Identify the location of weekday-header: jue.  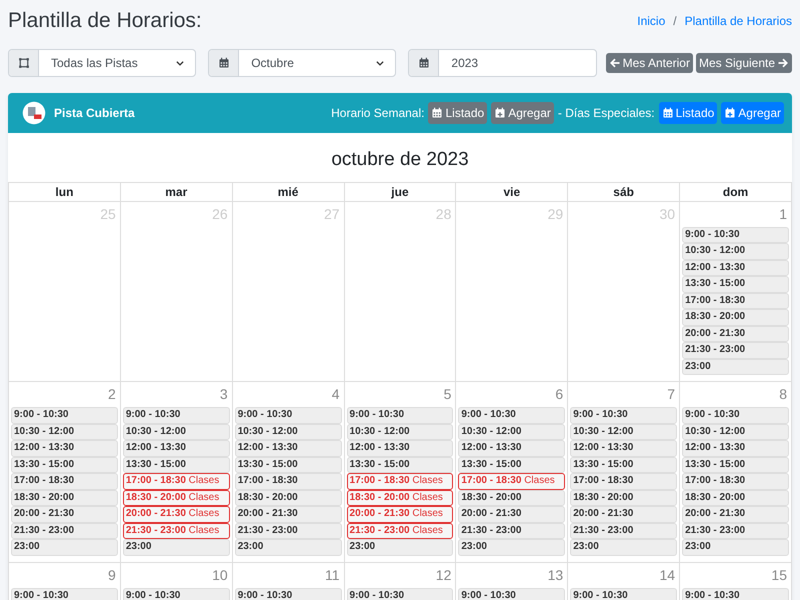
(400, 192).